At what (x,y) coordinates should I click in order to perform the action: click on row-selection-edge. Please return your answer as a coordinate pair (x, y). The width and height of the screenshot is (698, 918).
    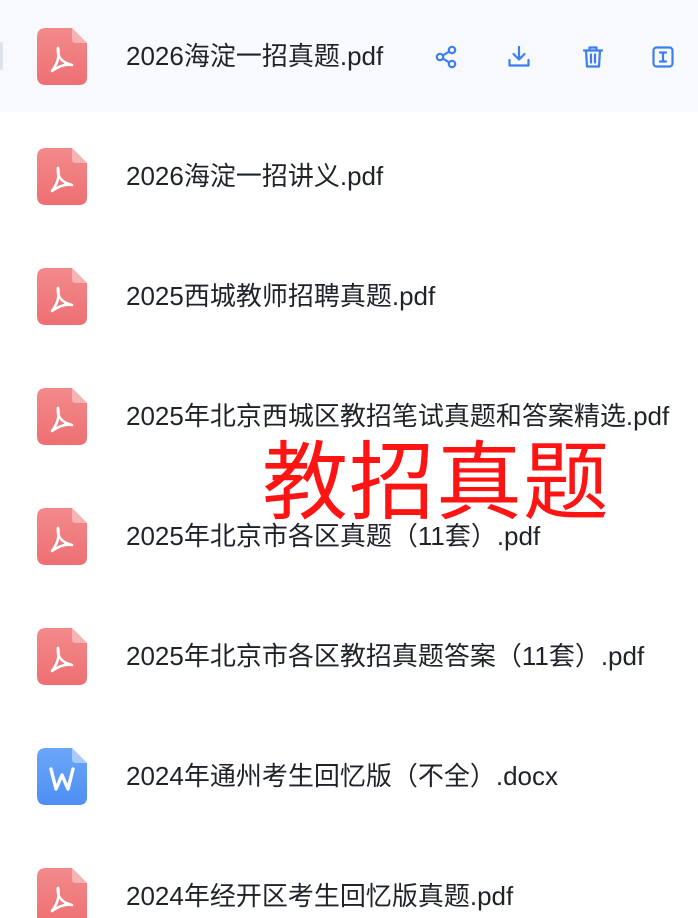
    Looking at the image, I should click on (1, 56).